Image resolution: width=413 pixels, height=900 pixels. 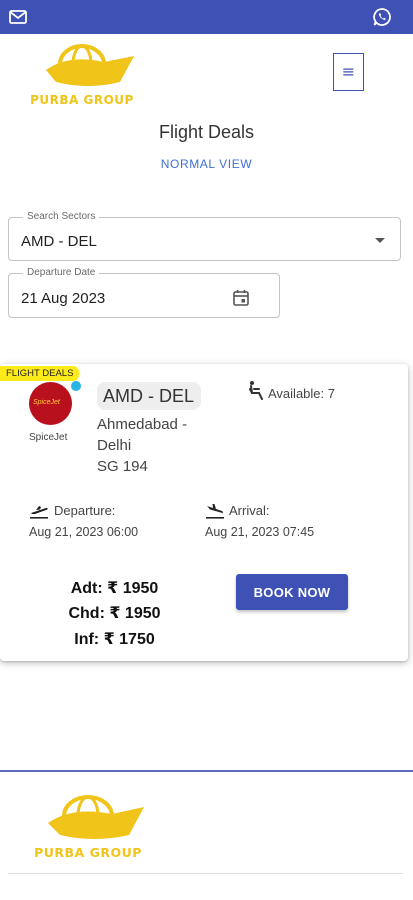 What do you see at coordinates (85, 510) in the screenshot?
I see `departure-label: Departure:` at bounding box center [85, 510].